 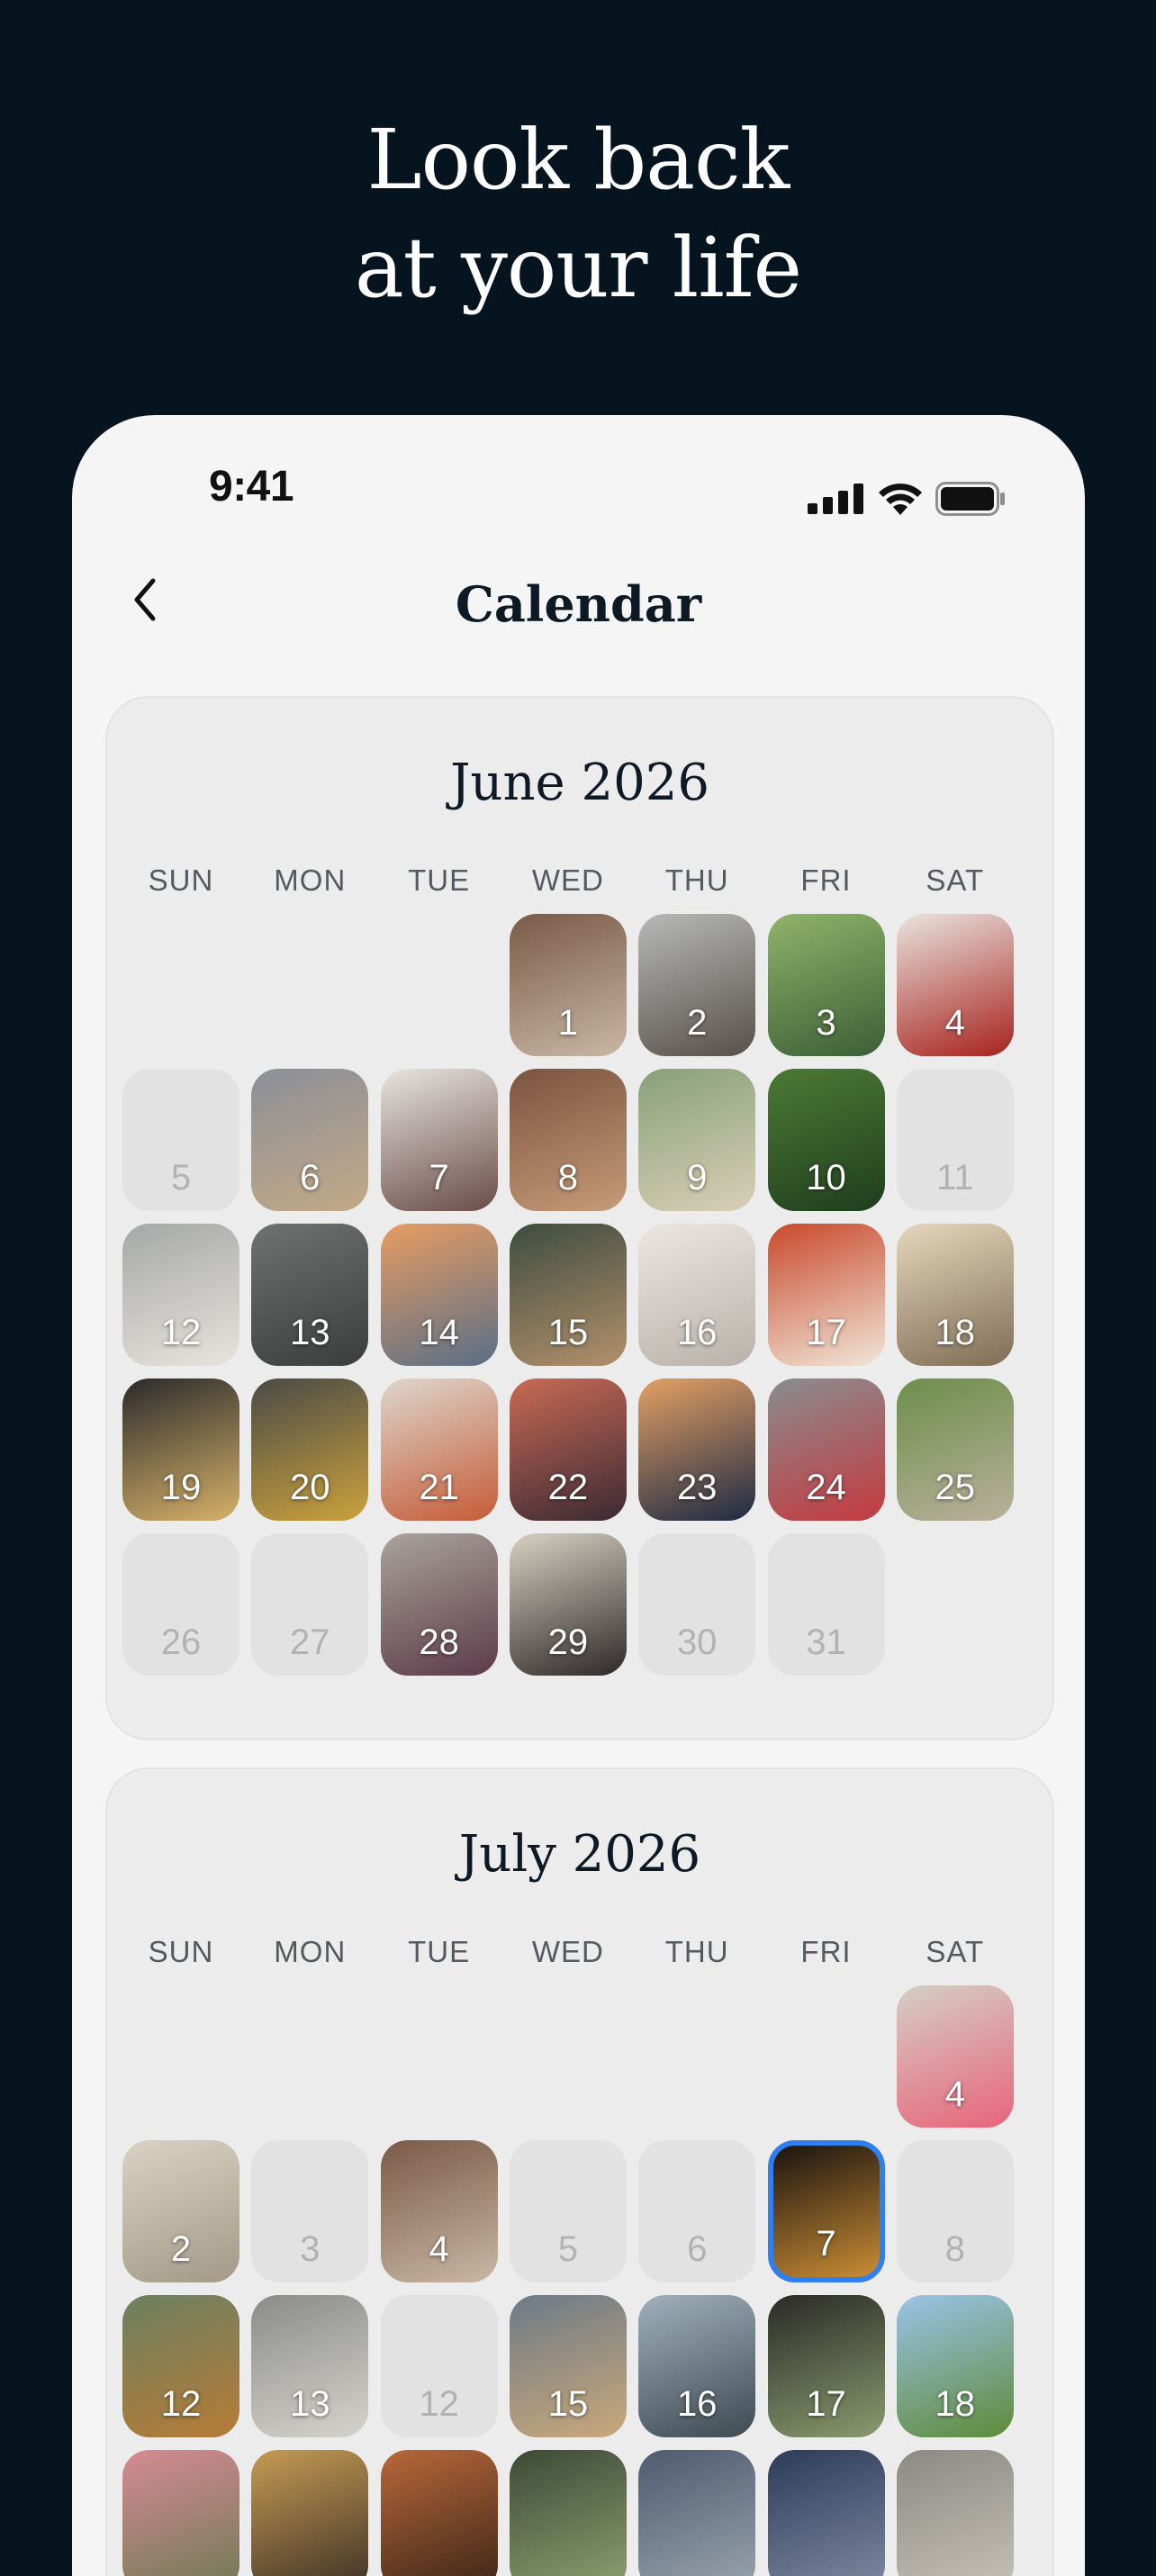 What do you see at coordinates (439, 1951) in the screenshot?
I see `weekday-label: TUE` at bounding box center [439, 1951].